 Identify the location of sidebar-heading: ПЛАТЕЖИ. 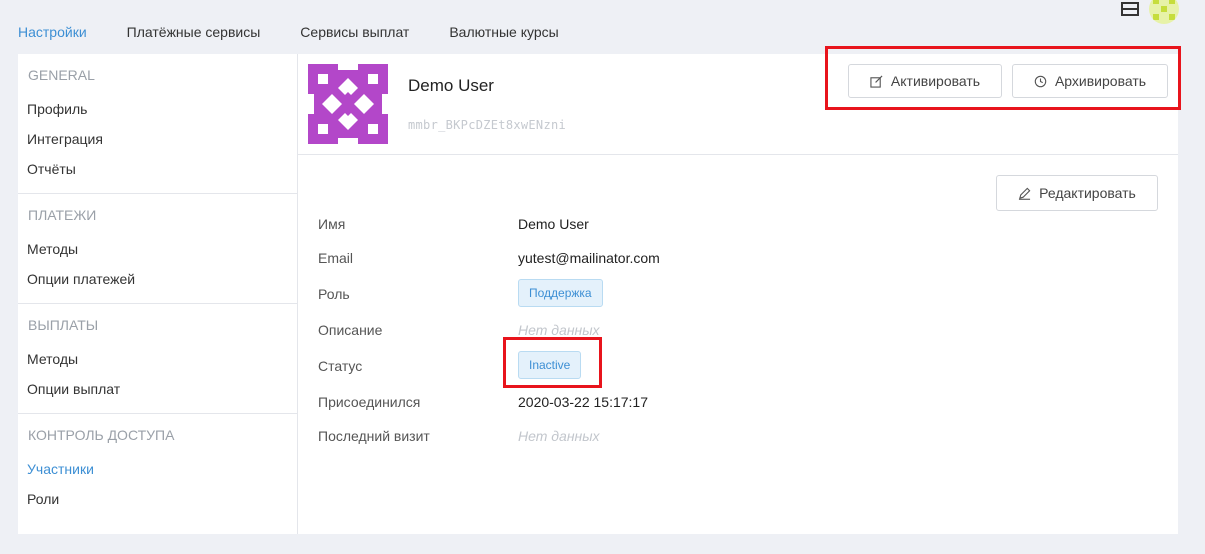
(62, 215).